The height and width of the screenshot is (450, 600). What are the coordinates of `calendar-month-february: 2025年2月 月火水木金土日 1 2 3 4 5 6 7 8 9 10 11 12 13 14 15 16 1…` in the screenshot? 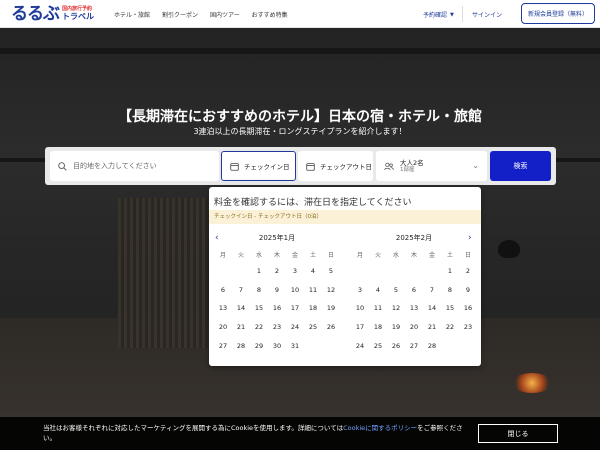 It's located at (414, 294).